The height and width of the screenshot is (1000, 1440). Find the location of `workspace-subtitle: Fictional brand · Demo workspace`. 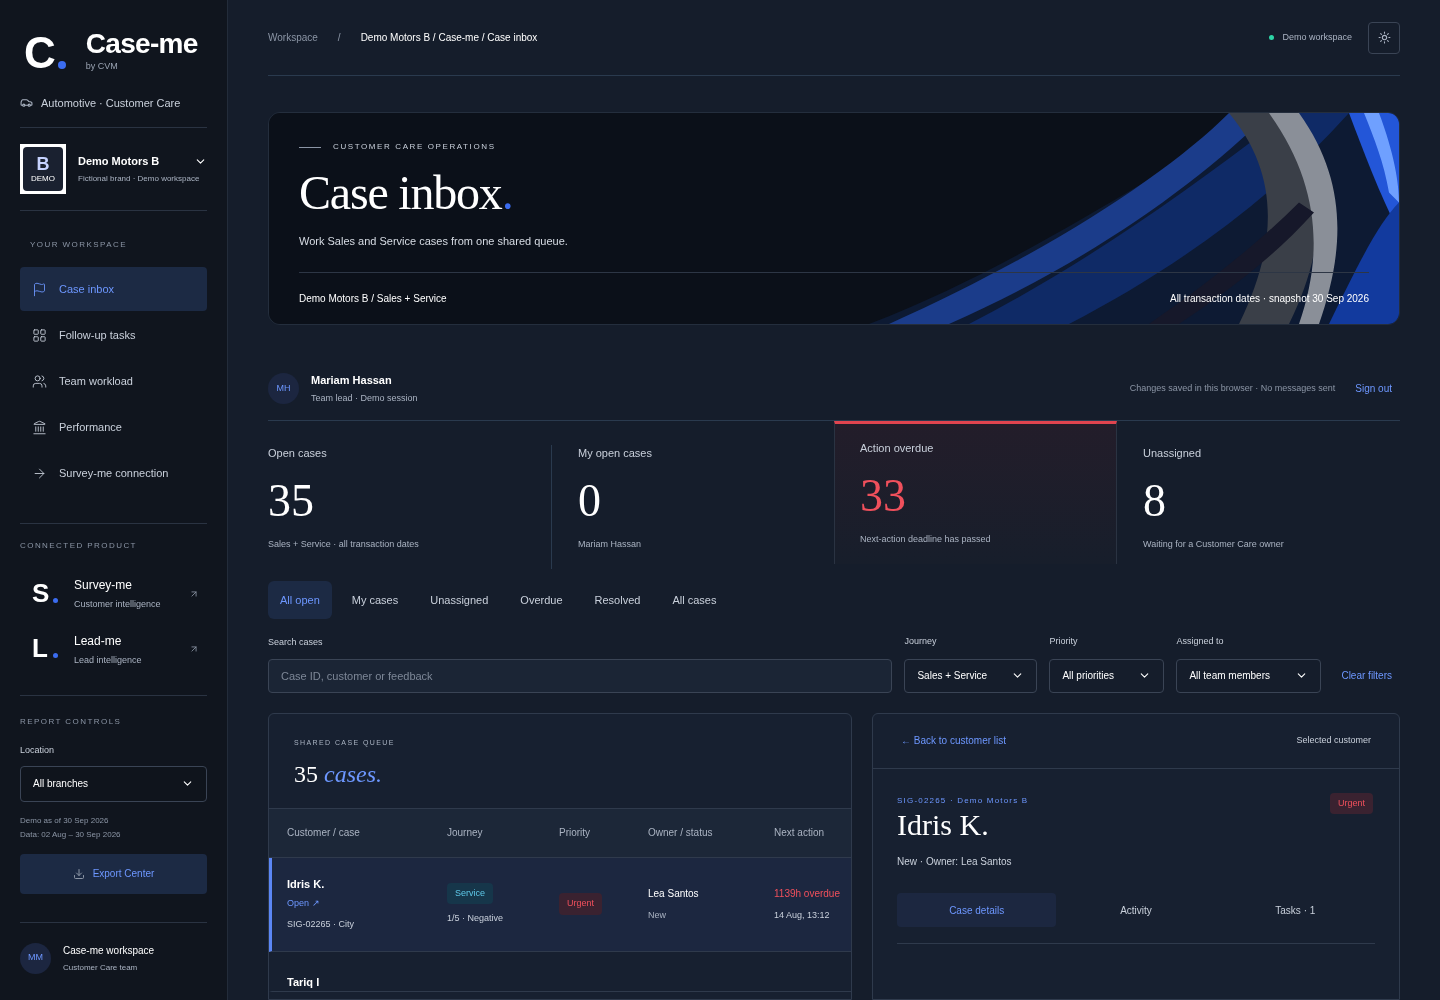

workspace-subtitle: Fictional brand · Demo workspace is located at coordinates (139, 179).